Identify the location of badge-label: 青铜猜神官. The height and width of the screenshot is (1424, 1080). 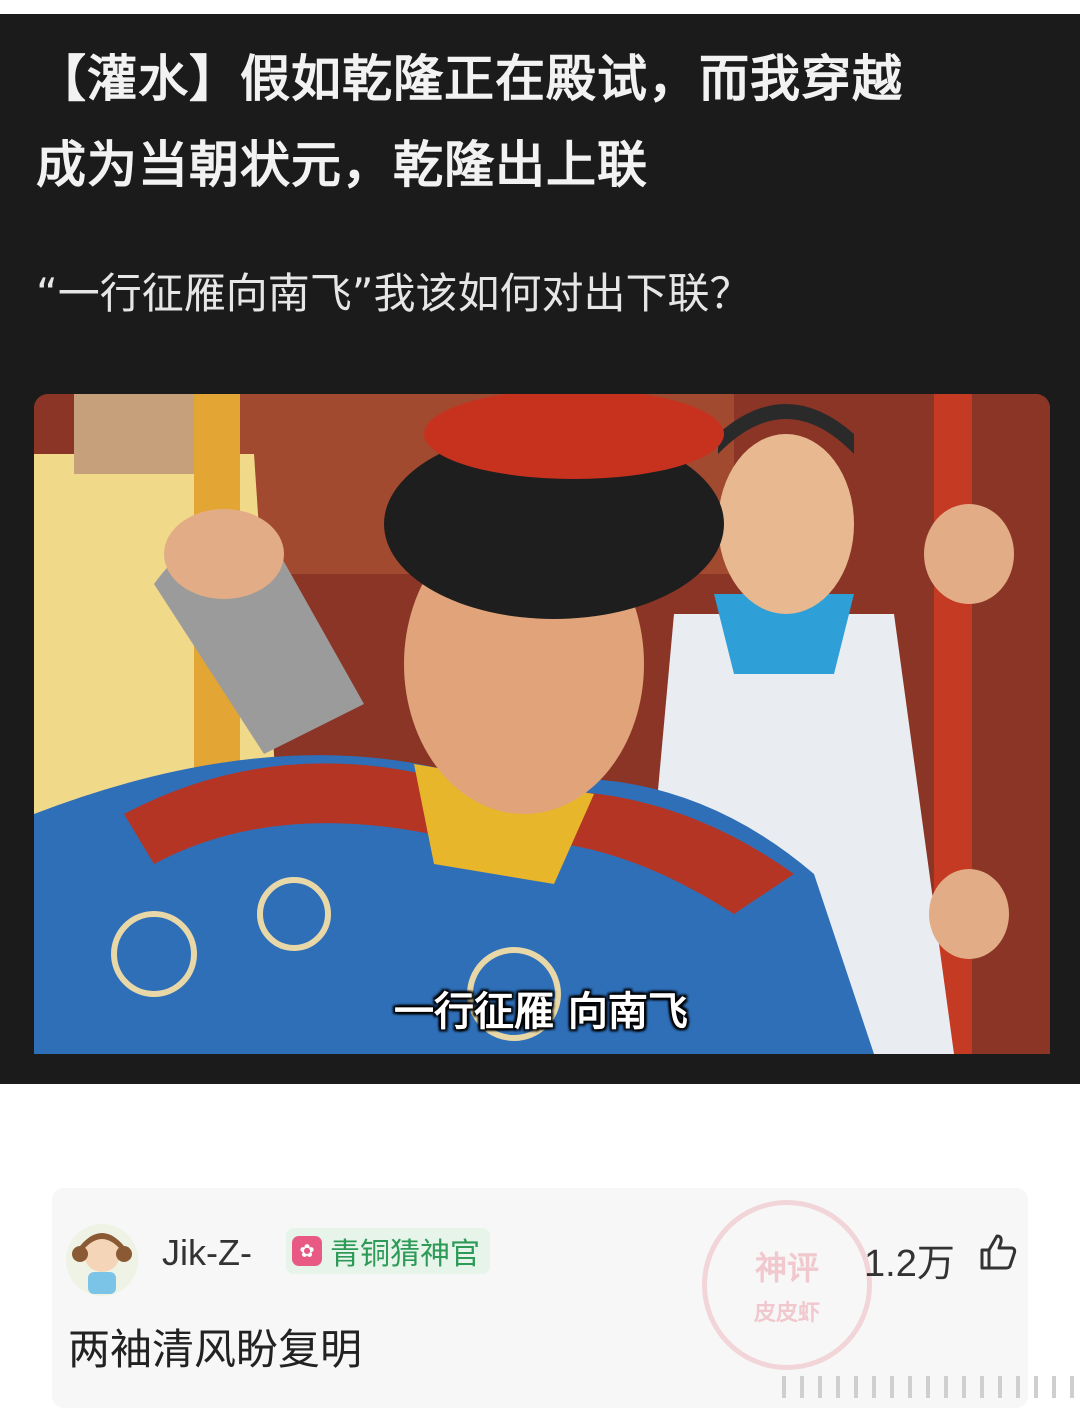
(405, 1254).